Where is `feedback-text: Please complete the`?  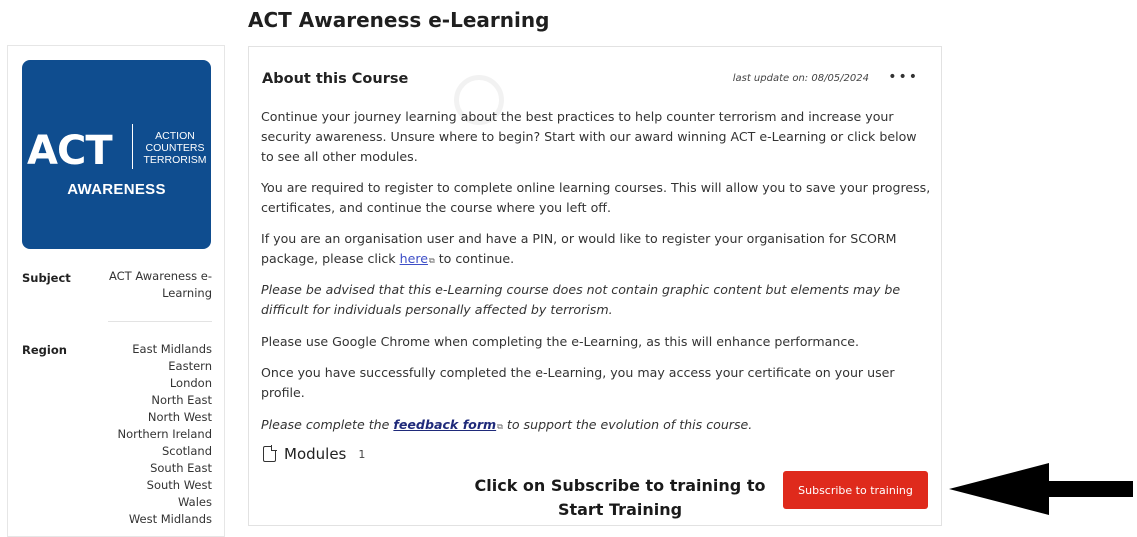
feedback-text: Please complete the is located at coordinates (327, 424).